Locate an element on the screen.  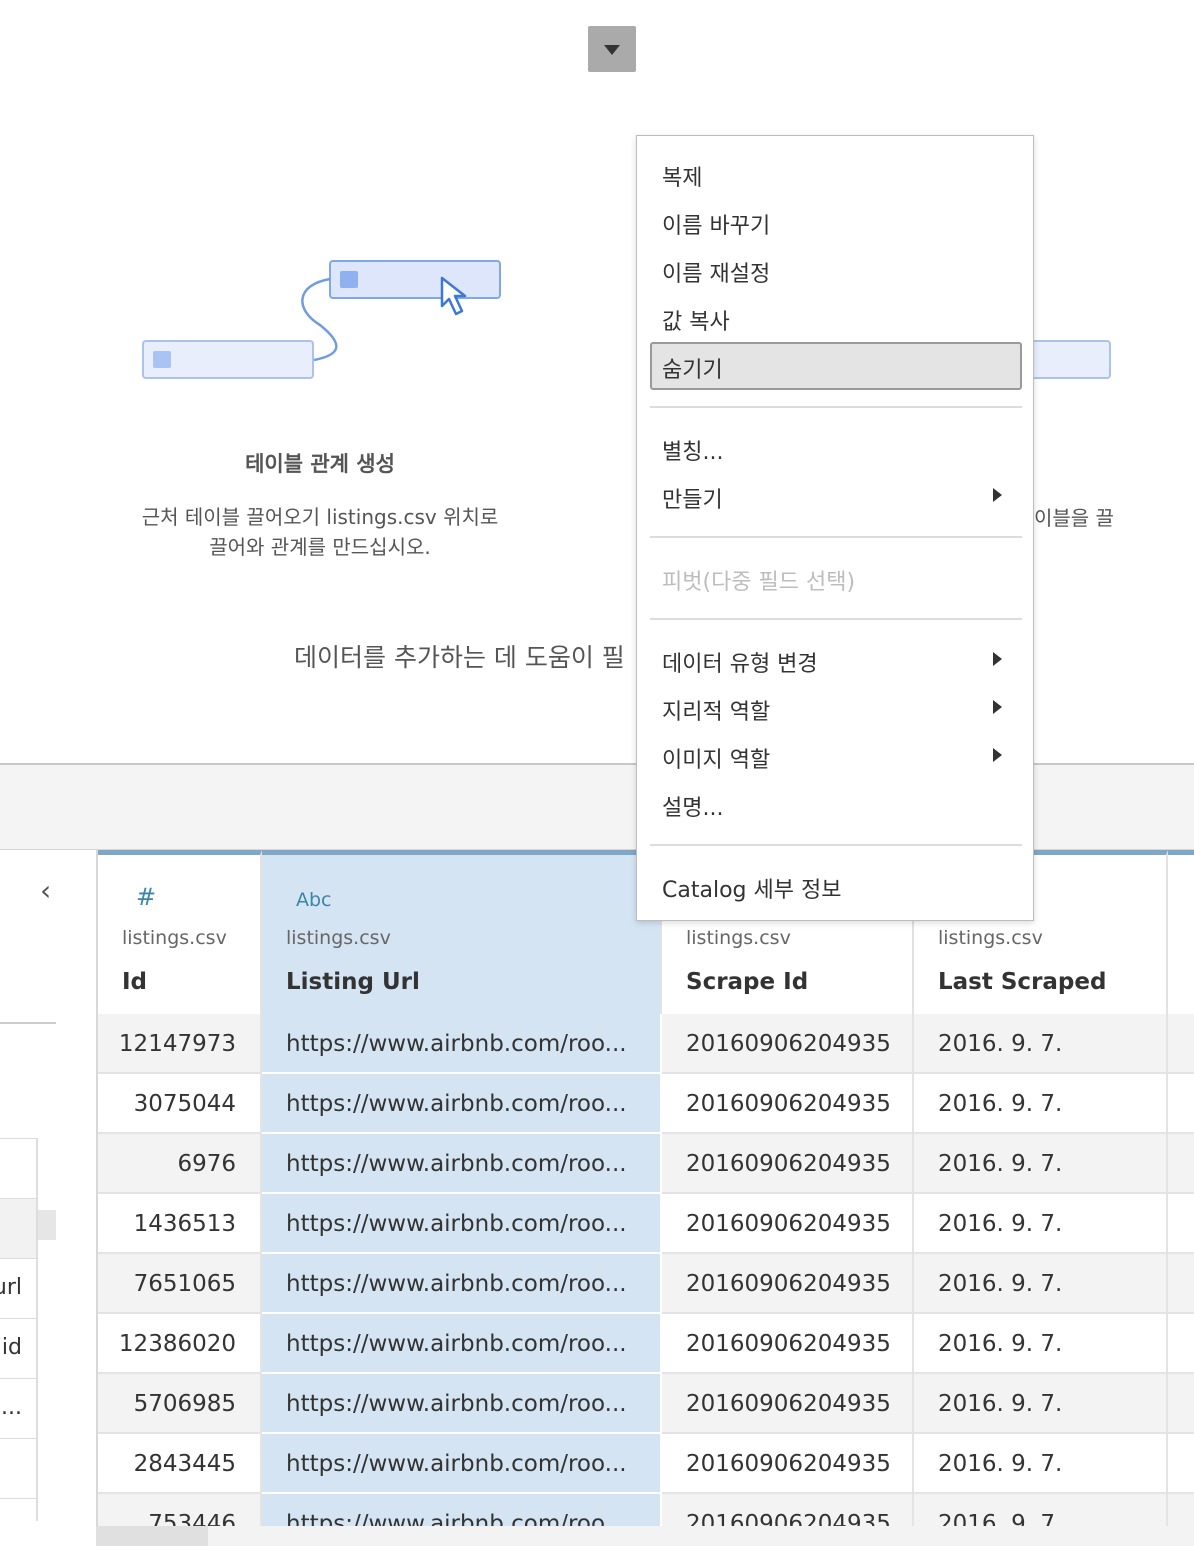
metadata-panel-divider is located at coordinates (28, 1023).